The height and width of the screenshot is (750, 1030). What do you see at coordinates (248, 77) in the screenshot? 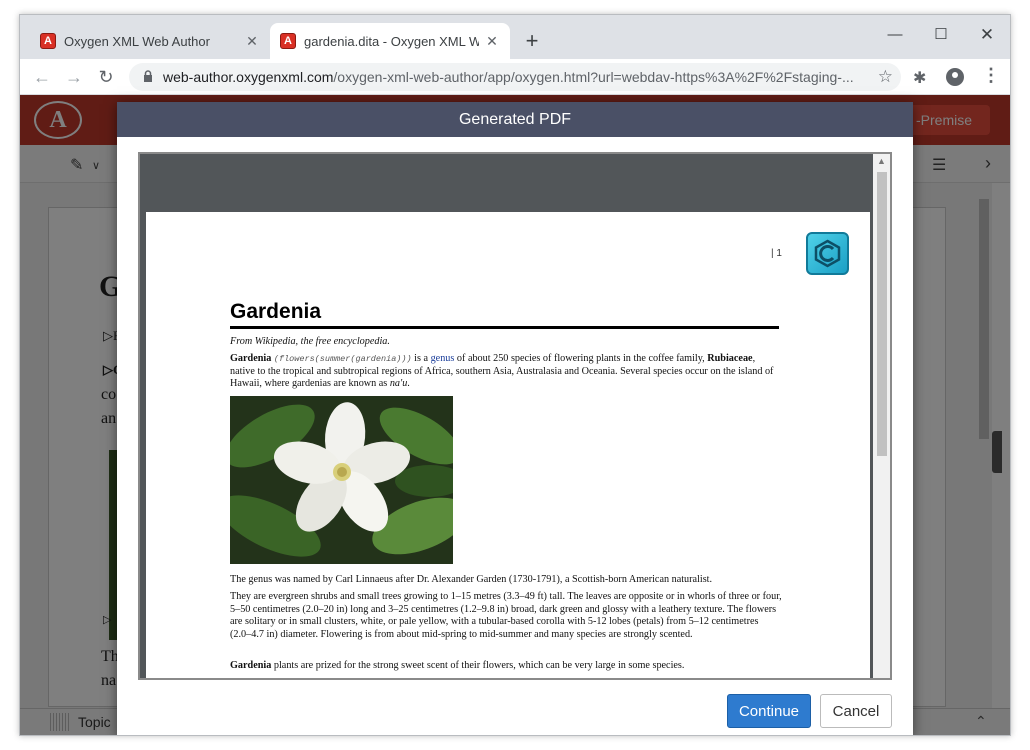
I see `url-host: web-author.oxygenxml.com` at bounding box center [248, 77].